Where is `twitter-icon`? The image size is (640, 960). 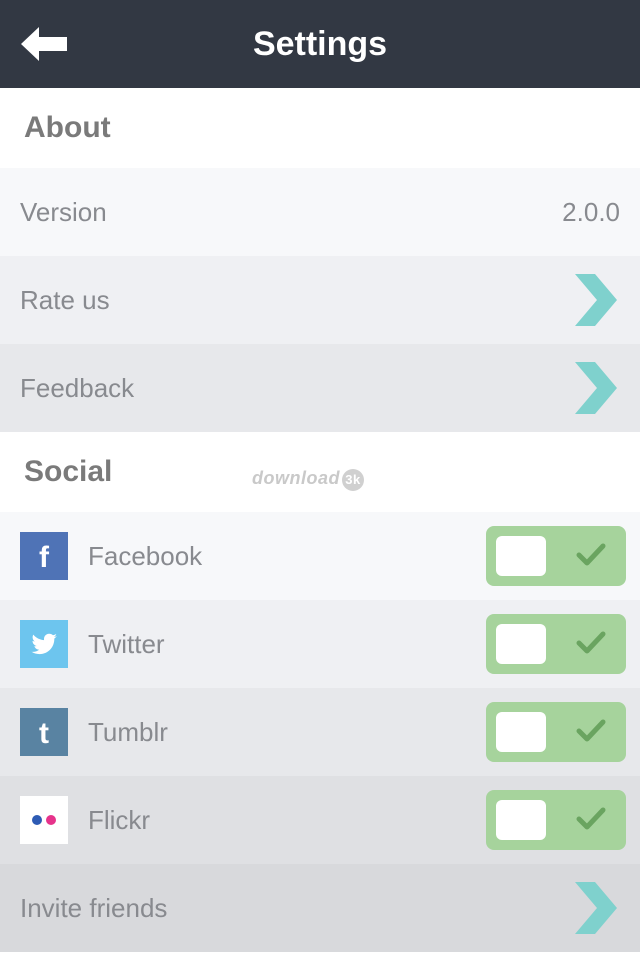
twitter-icon is located at coordinates (44, 644).